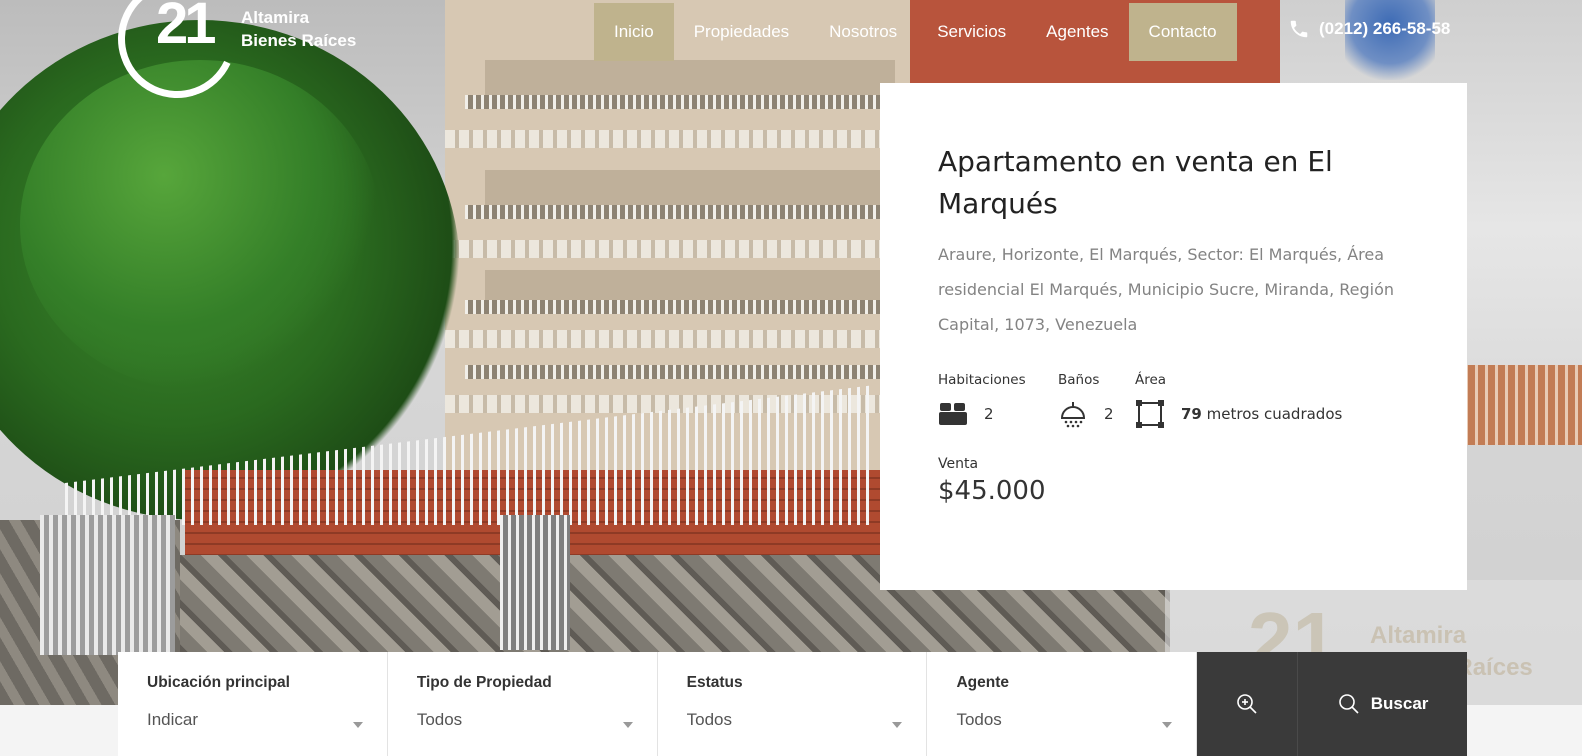  I want to click on brand-line1: Altamira, so click(275, 17).